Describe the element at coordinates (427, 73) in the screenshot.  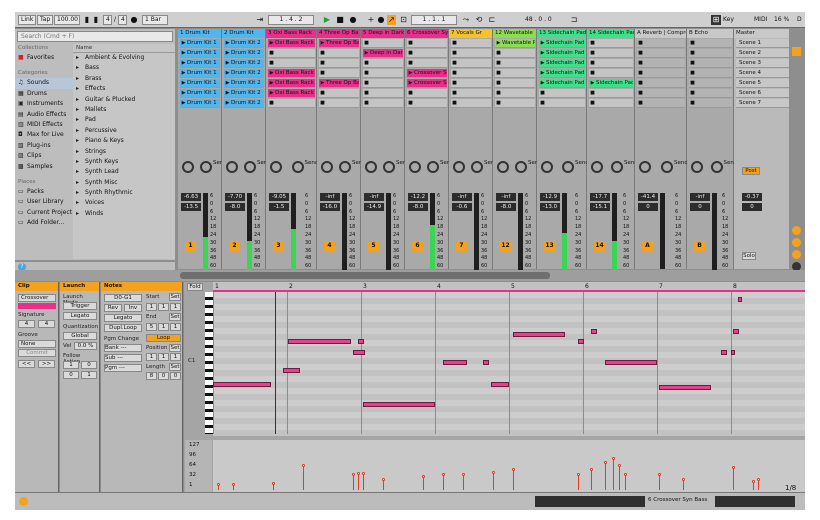
I see `clip-slot: ▶ Crossover Sy` at that location.